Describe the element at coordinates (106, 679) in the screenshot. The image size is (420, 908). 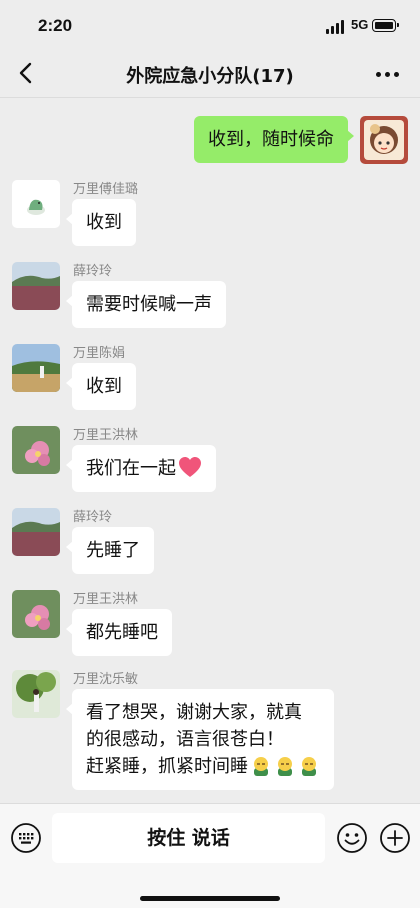
I see `sender-name: 万里沈乐敏` at that location.